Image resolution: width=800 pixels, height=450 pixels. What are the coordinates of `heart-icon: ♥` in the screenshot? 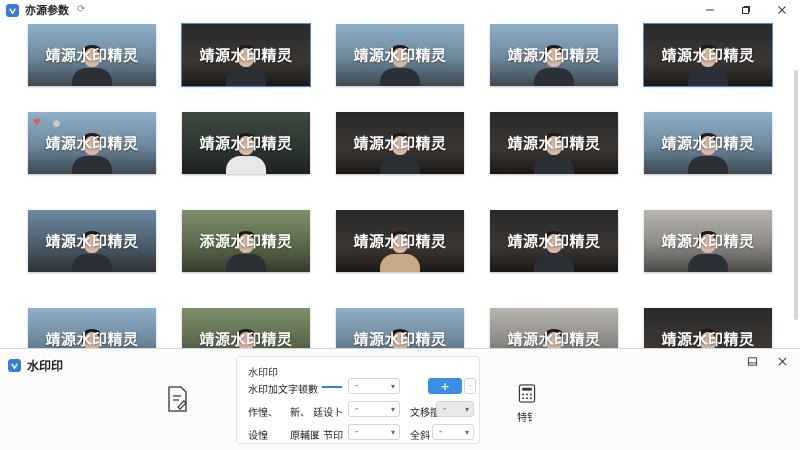 It's located at (37, 123).